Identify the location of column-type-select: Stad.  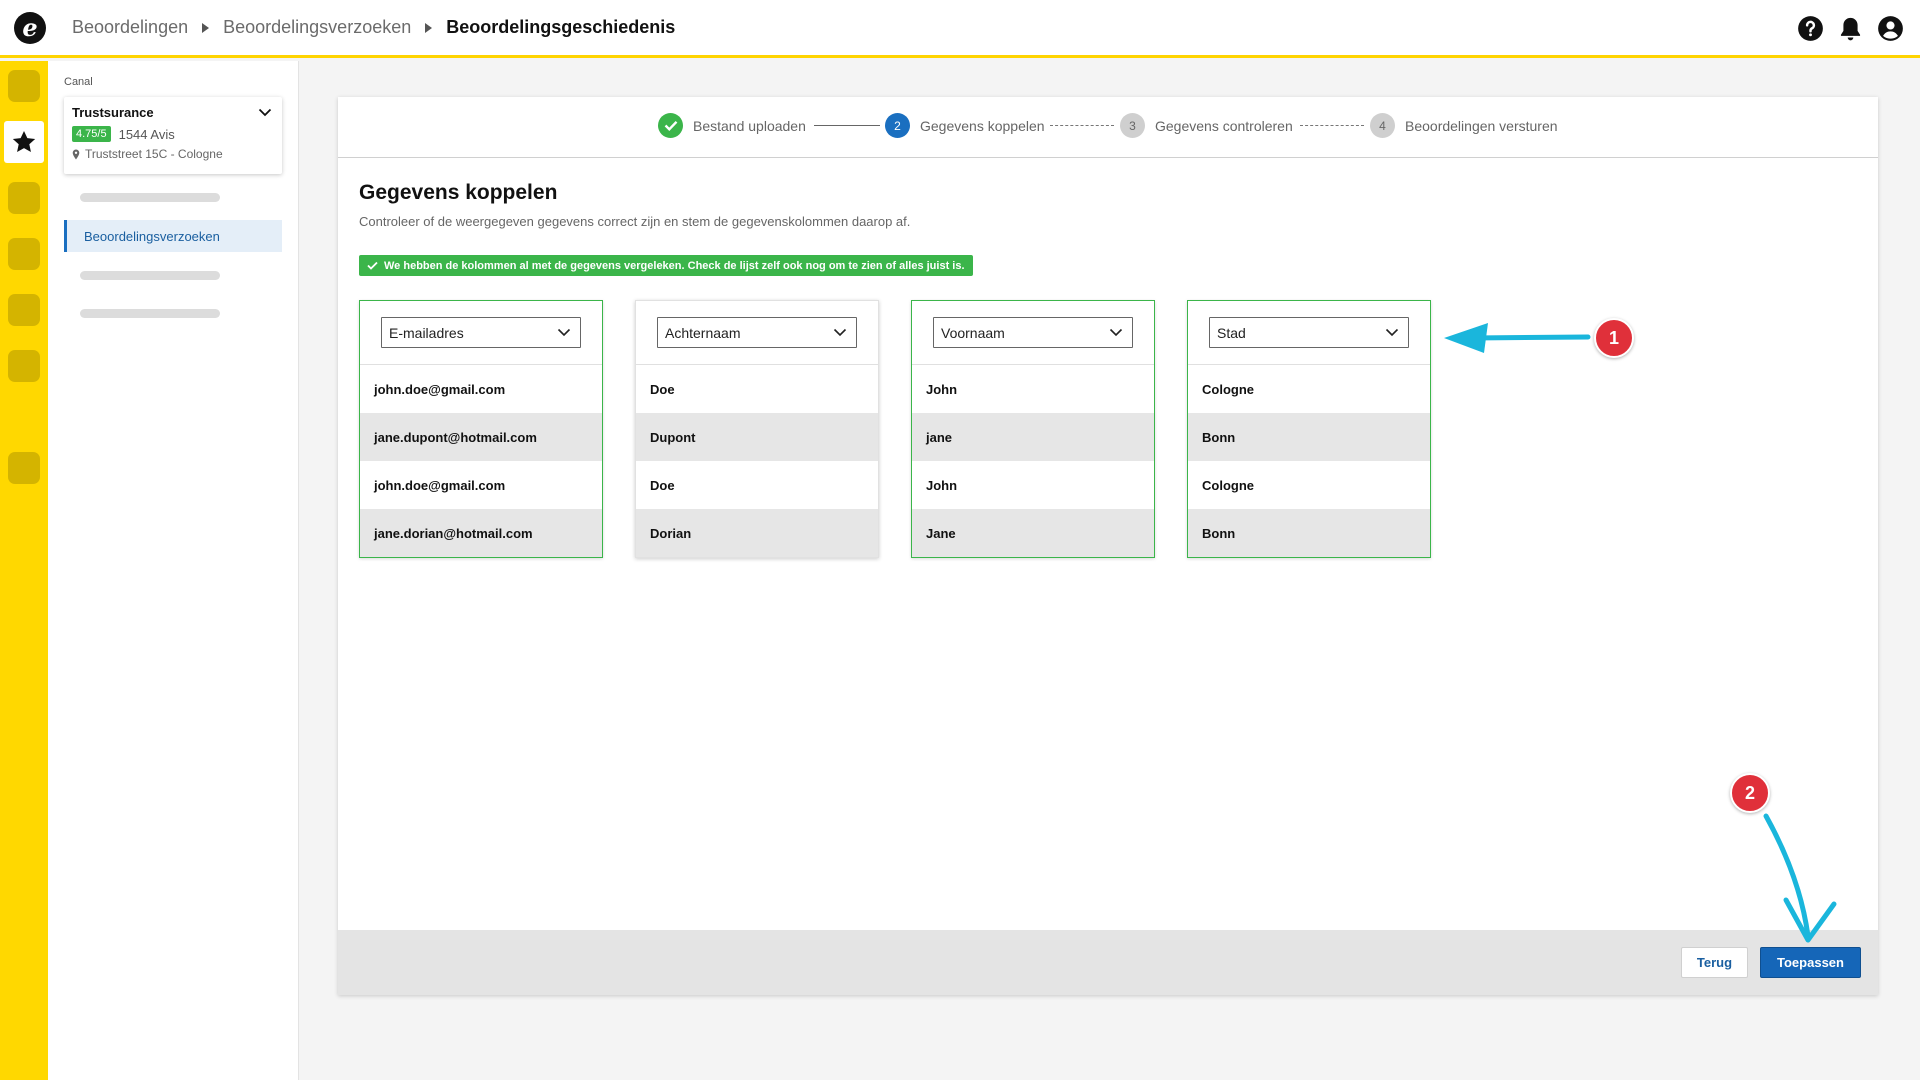
(1309, 332).